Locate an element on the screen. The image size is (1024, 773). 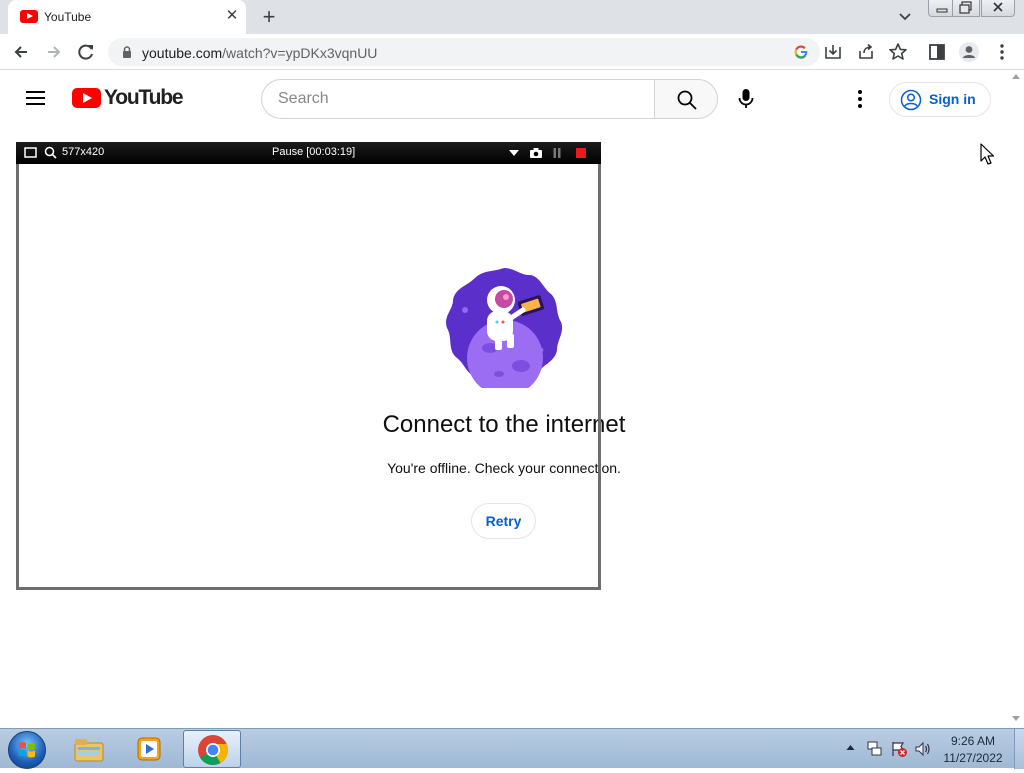
search-input is located at coordinates (458, 99).